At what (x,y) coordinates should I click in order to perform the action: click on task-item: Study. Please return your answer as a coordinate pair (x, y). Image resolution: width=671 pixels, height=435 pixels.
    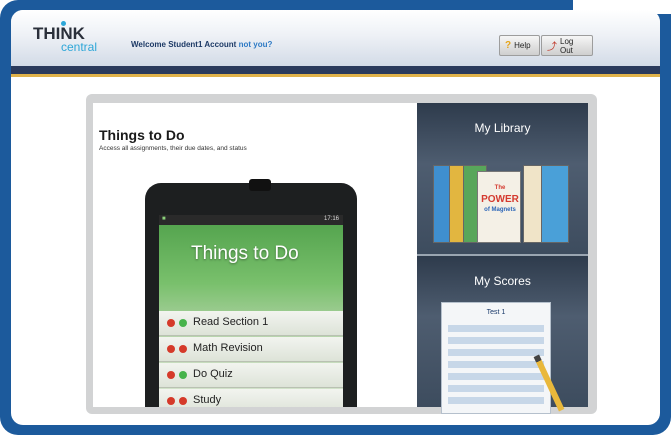
    Looking at the image, I should click on (251, 398).